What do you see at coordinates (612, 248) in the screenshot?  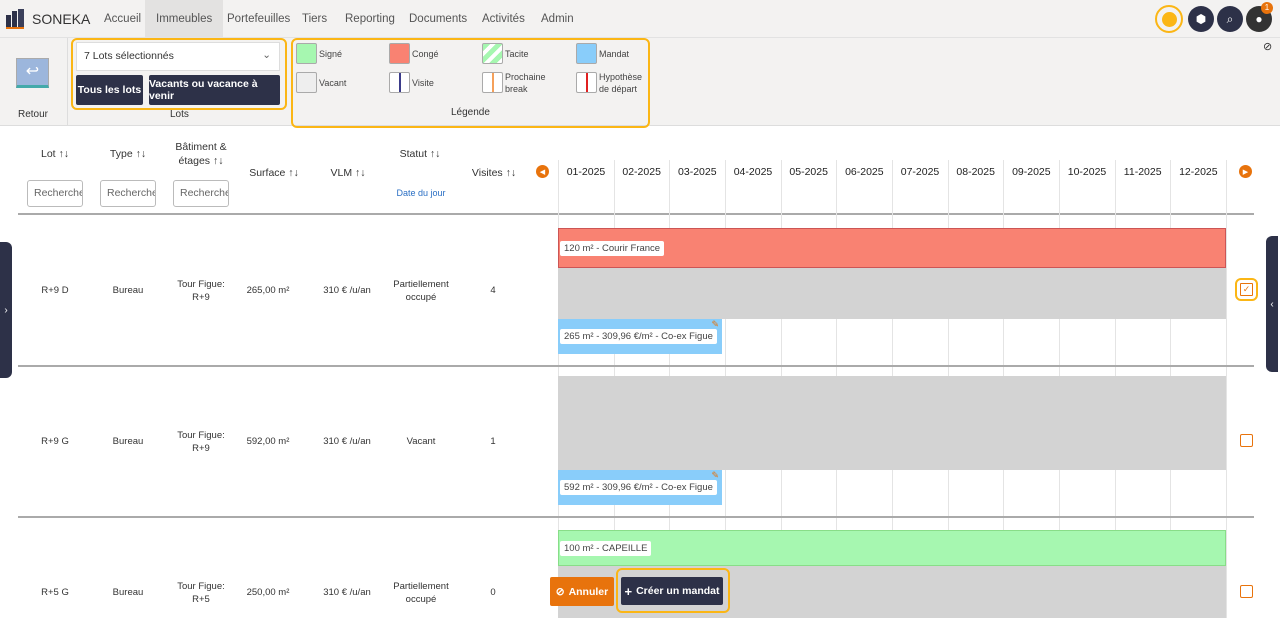 I see `bar-label: 120 m² - Courir France` at bounding box center [612, 248].